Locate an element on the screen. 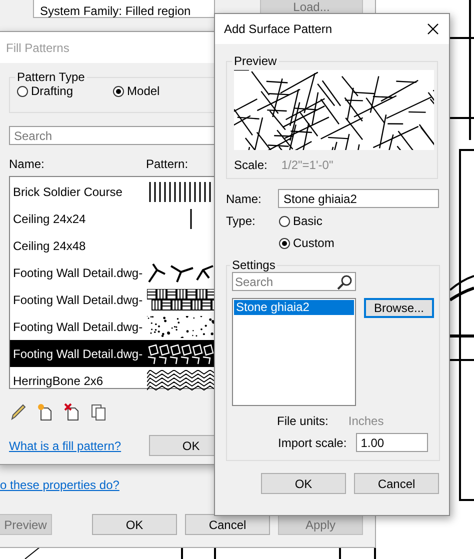 The height and width of the screenshot is (559, 474). list-item: Stone ghiaia2 is located at coordinates (294, 307).